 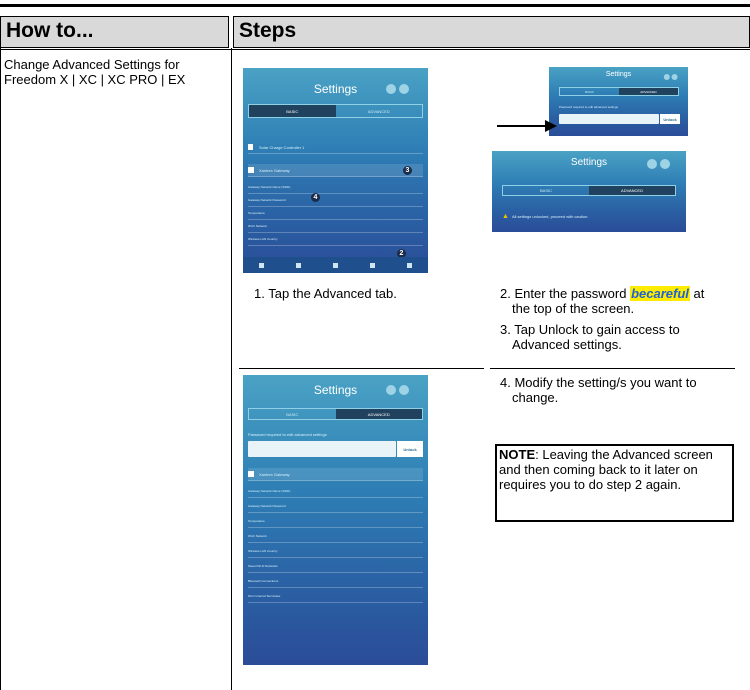 I want to click on pointer-arrow-head, so click(x=551, y=126).